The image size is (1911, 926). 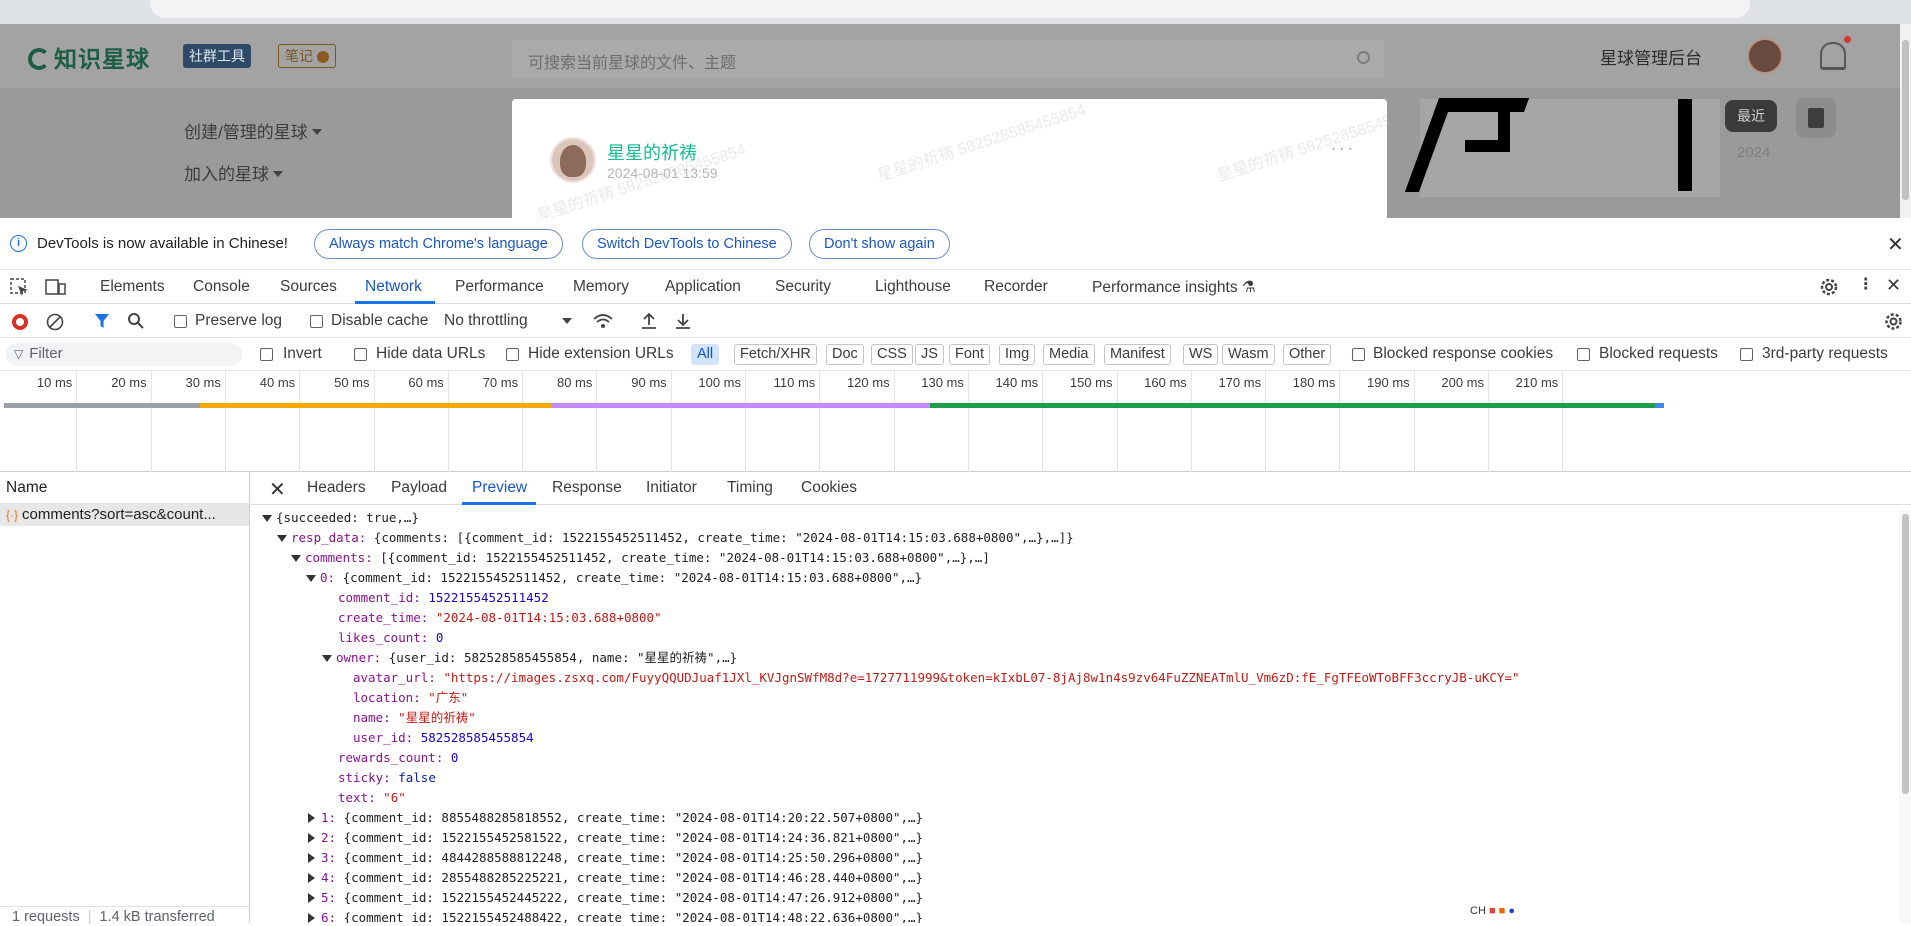 What do you see at coordinates (829, 488) in the screenshot?
I see `tab-cookies: Cookies` at bounding box center [829, 488].